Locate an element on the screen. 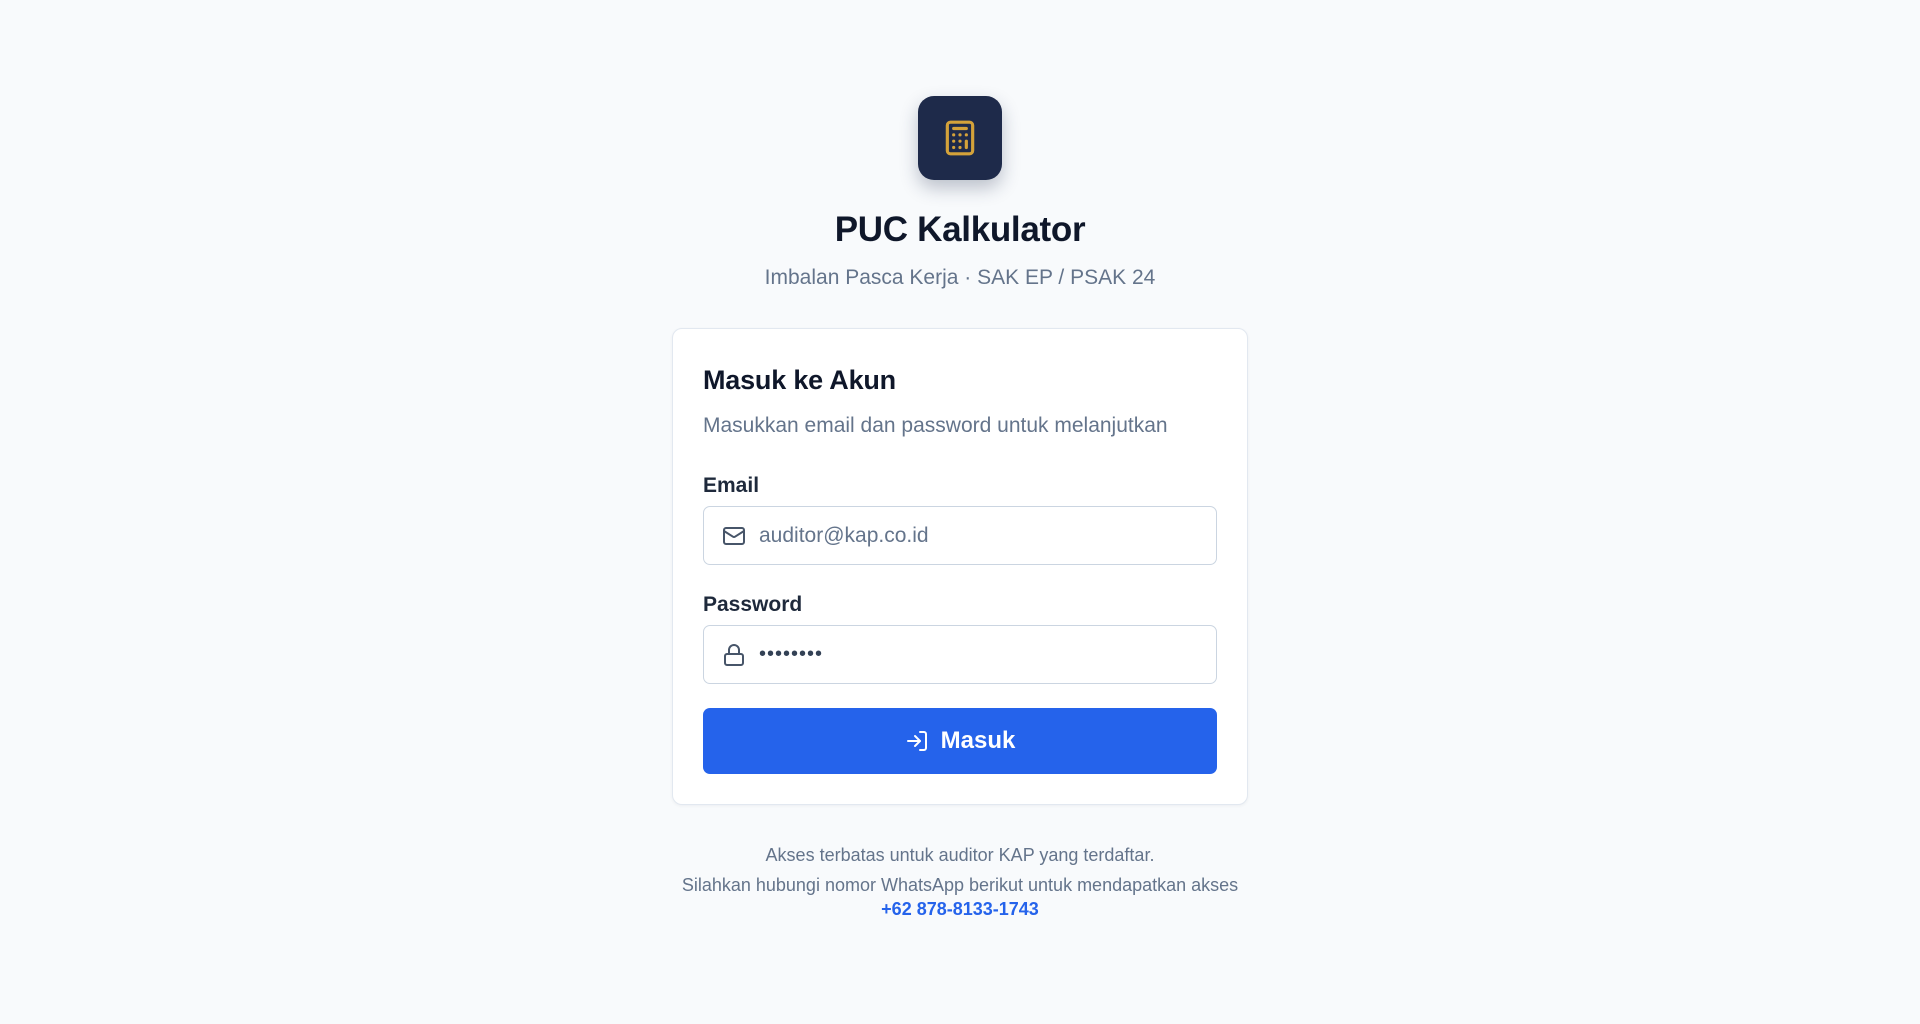  app-logo is located at coordinates (960, 138).